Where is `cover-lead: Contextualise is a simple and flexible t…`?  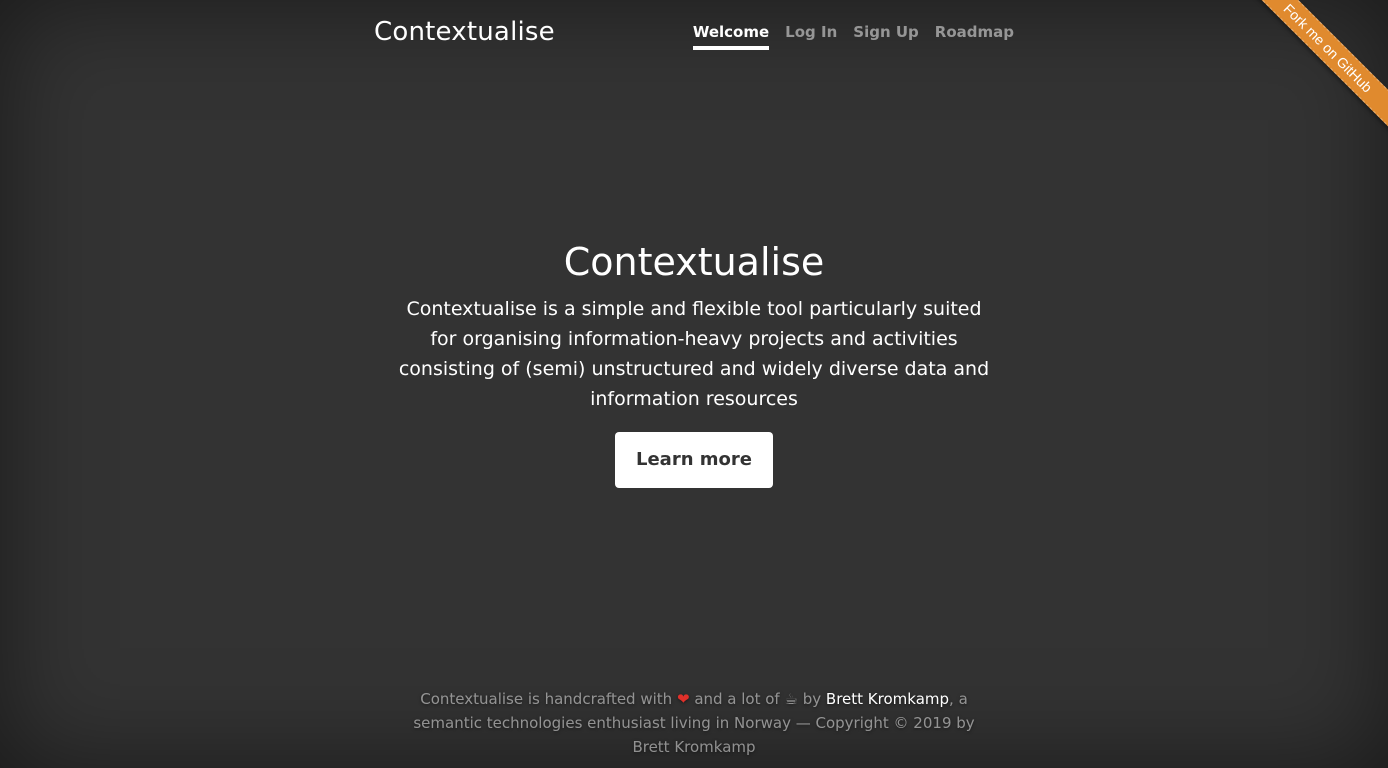
cover-lead: Contextualise is a simple and flexible t… is located at coordinates (694, 354).